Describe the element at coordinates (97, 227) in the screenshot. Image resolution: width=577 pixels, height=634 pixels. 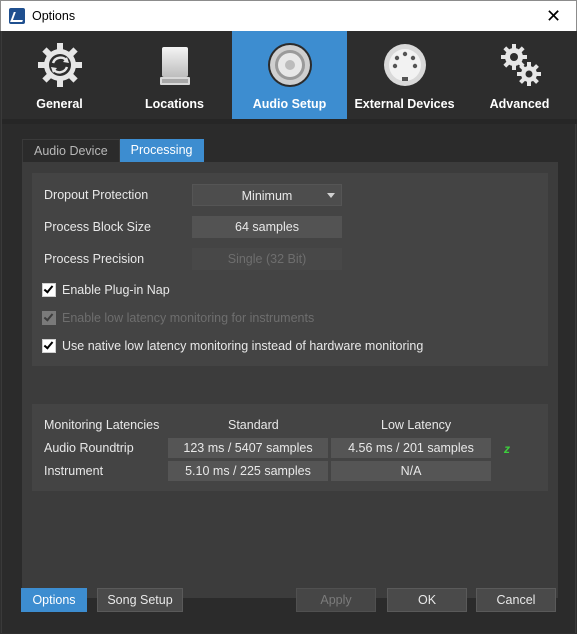
I see `process-block-size-label: Process Block Size` at that location.